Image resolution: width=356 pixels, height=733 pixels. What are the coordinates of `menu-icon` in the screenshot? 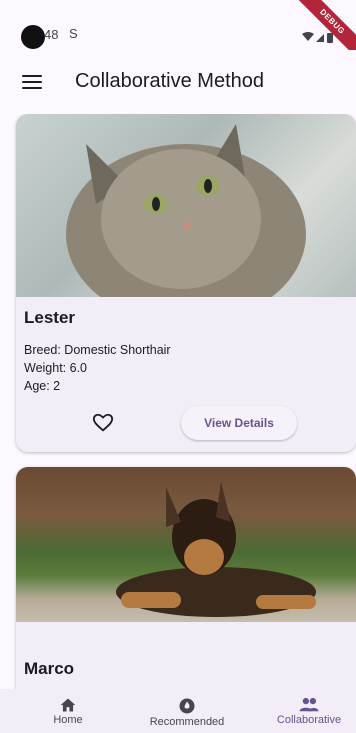 It's located at (32, 83).